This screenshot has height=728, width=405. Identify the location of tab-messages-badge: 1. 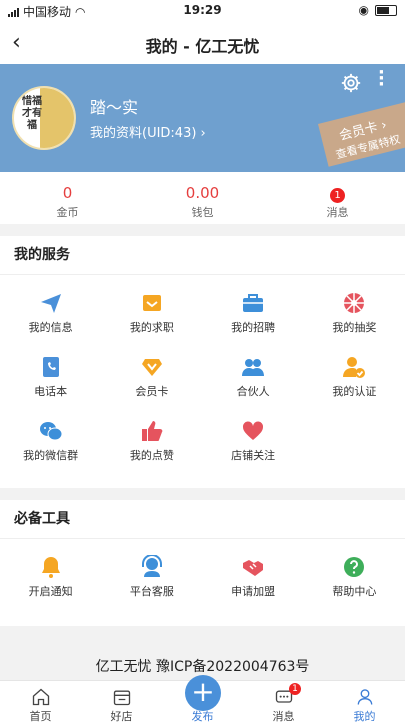
(295, 689).